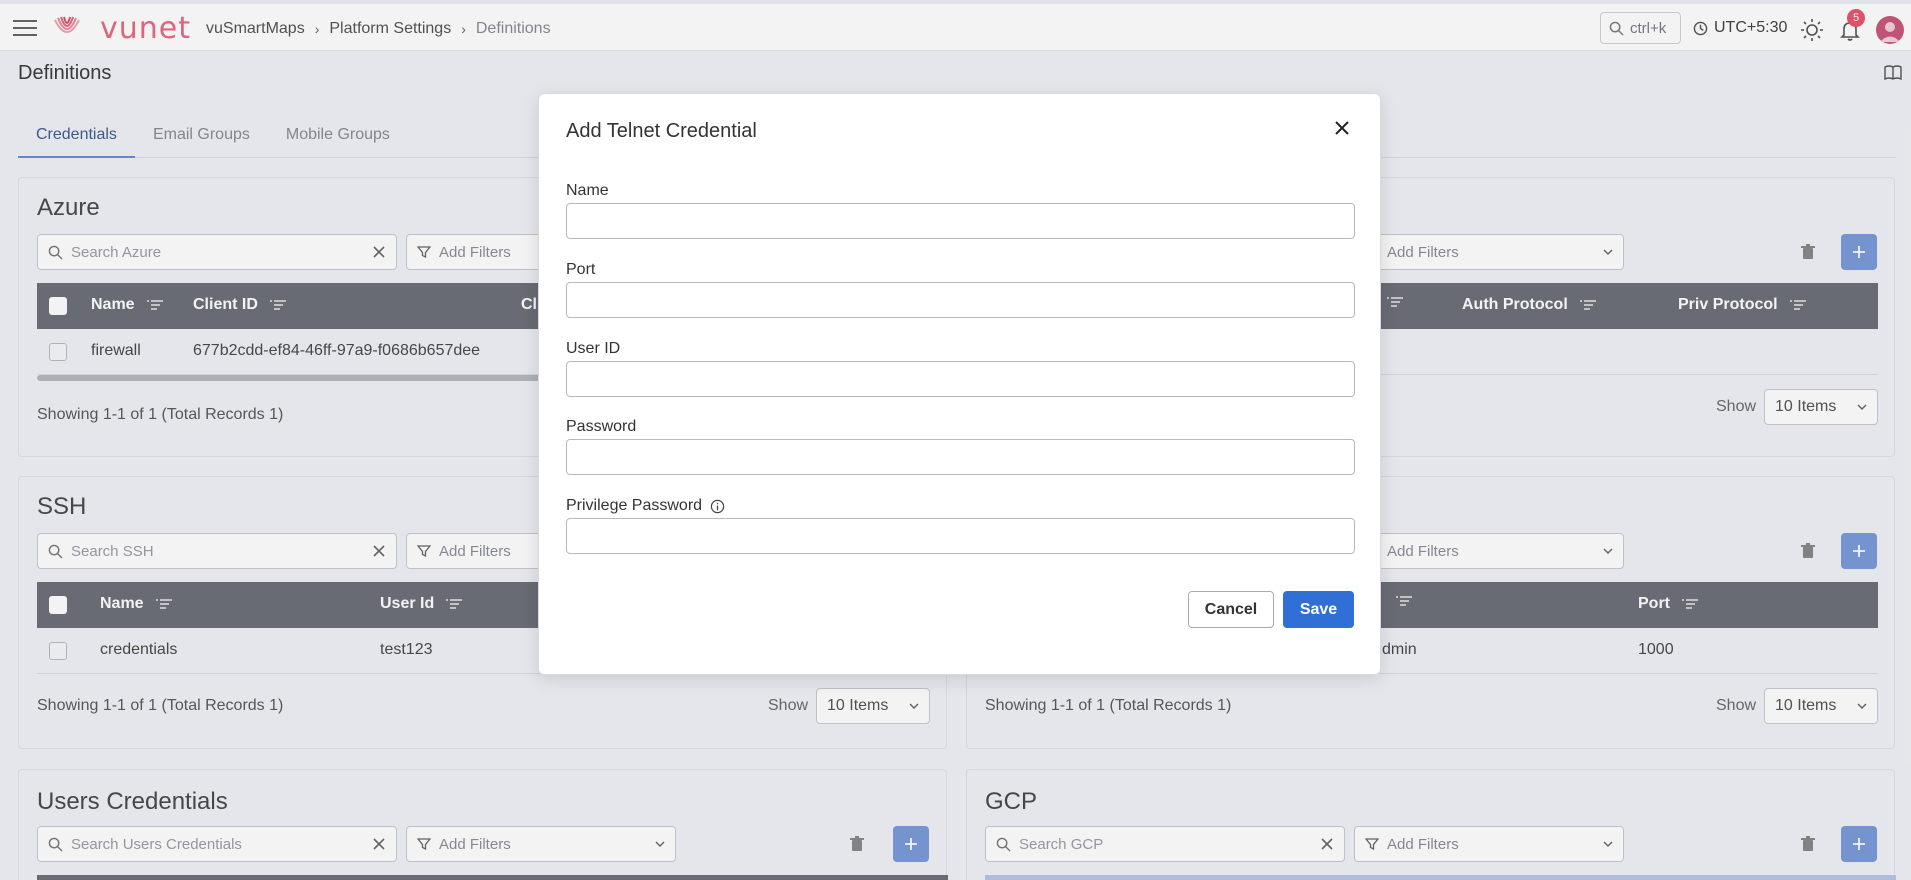 This screenshot has width=1911, height=880. Describe the element at coordinates (960, 457) in the screenshot. I see `password-field` at that location.